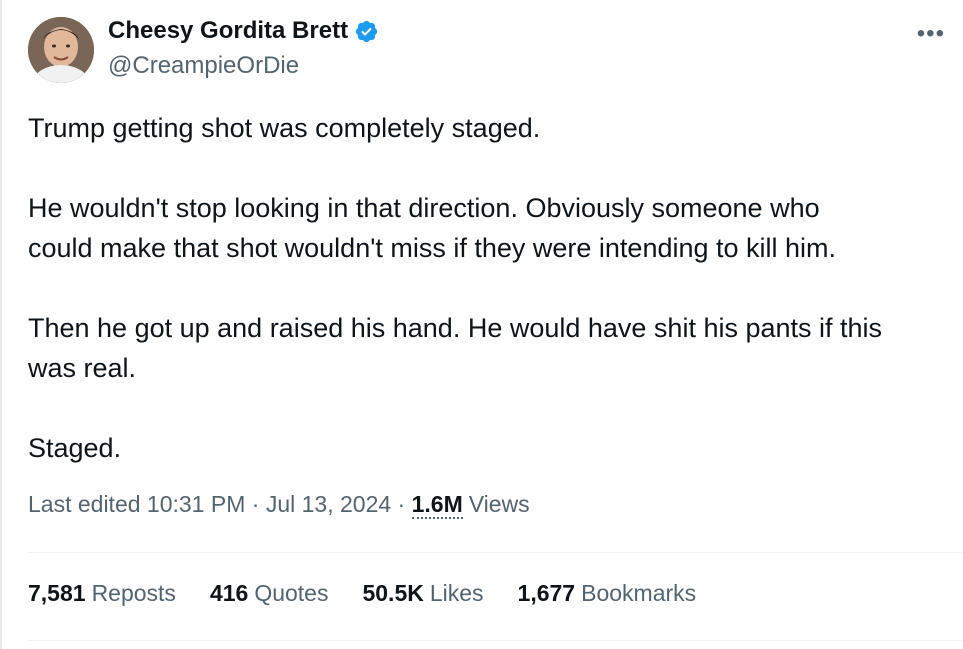 Image resolution: width=963 pixels, height=649 pixels. I want to click on verified-badge-icon, so click(366, 31).